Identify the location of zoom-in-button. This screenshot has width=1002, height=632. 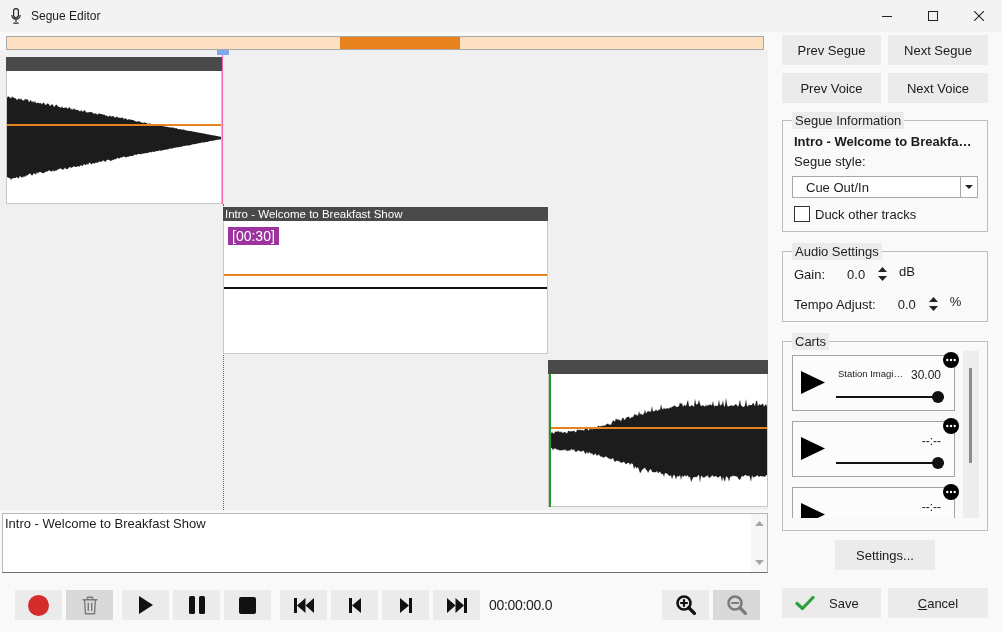
(685, 605).